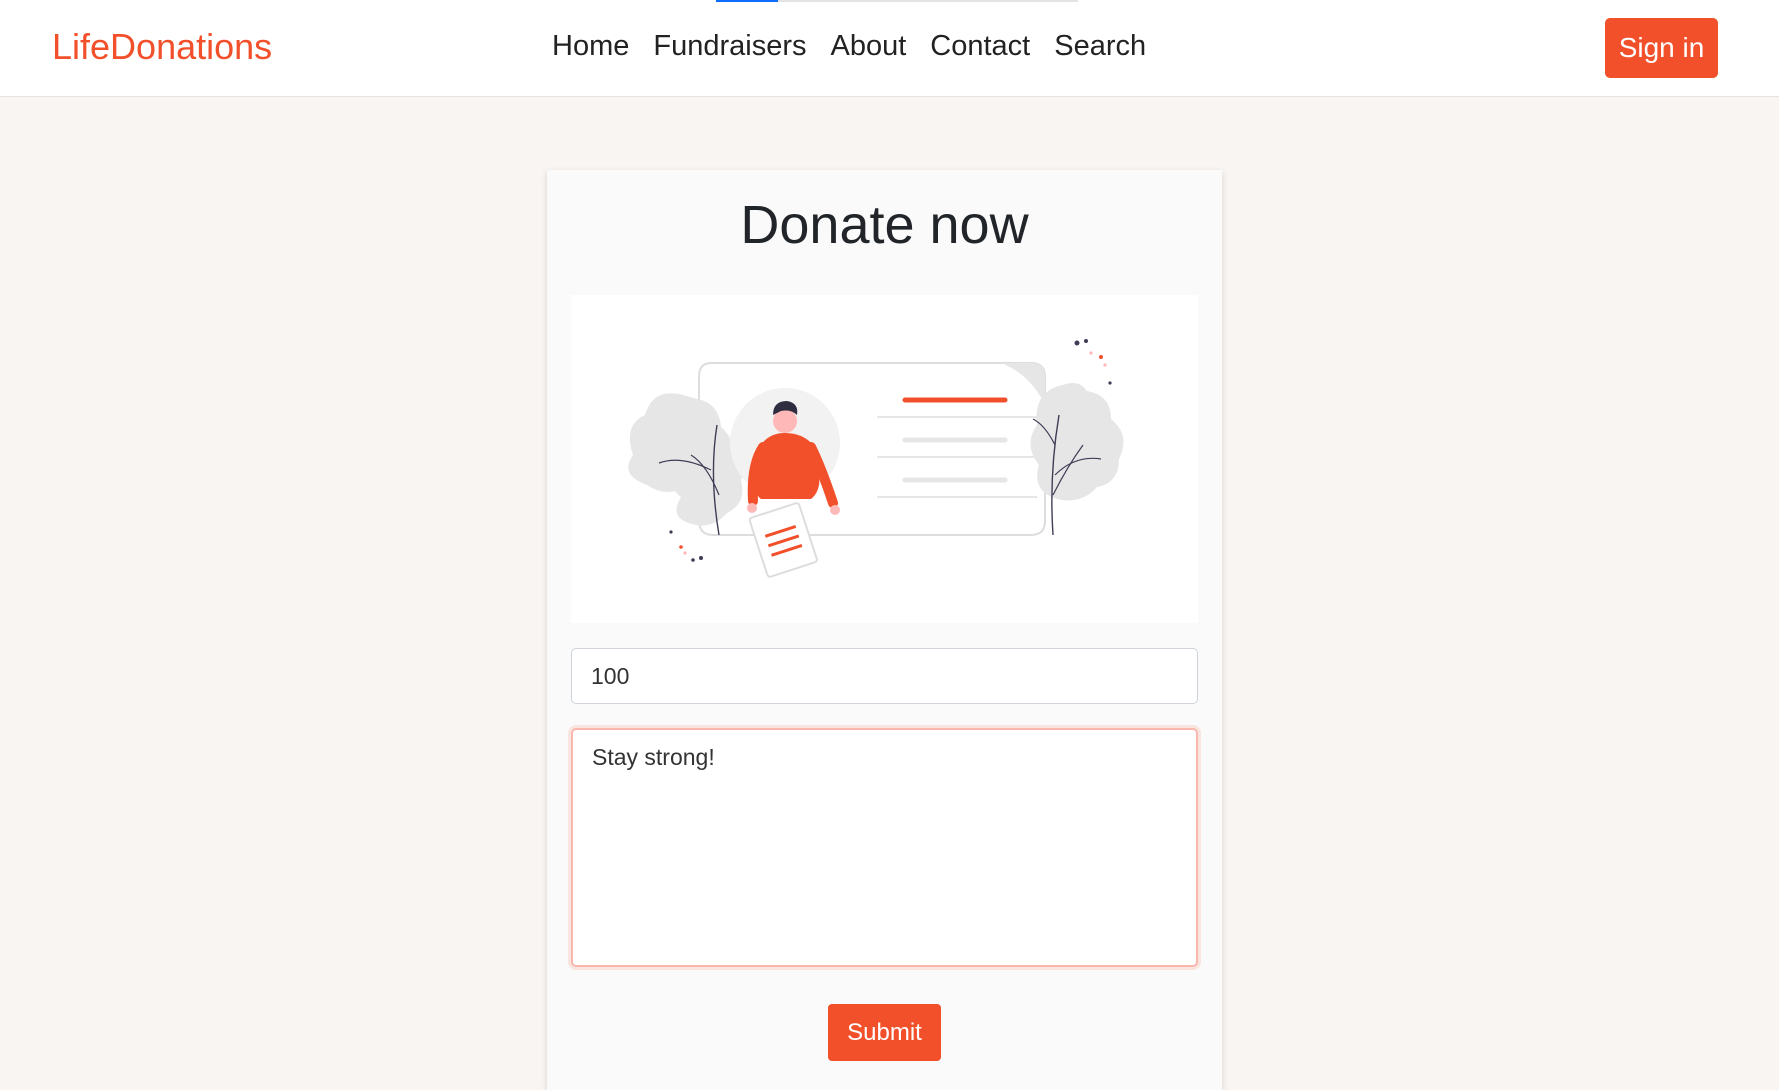 The width and height of the screenshot is (1779, 1090). What do you see at coordinates (897, 1) in the screenshot?
I see `page-progress-bar` at bounding box center [897, 1].